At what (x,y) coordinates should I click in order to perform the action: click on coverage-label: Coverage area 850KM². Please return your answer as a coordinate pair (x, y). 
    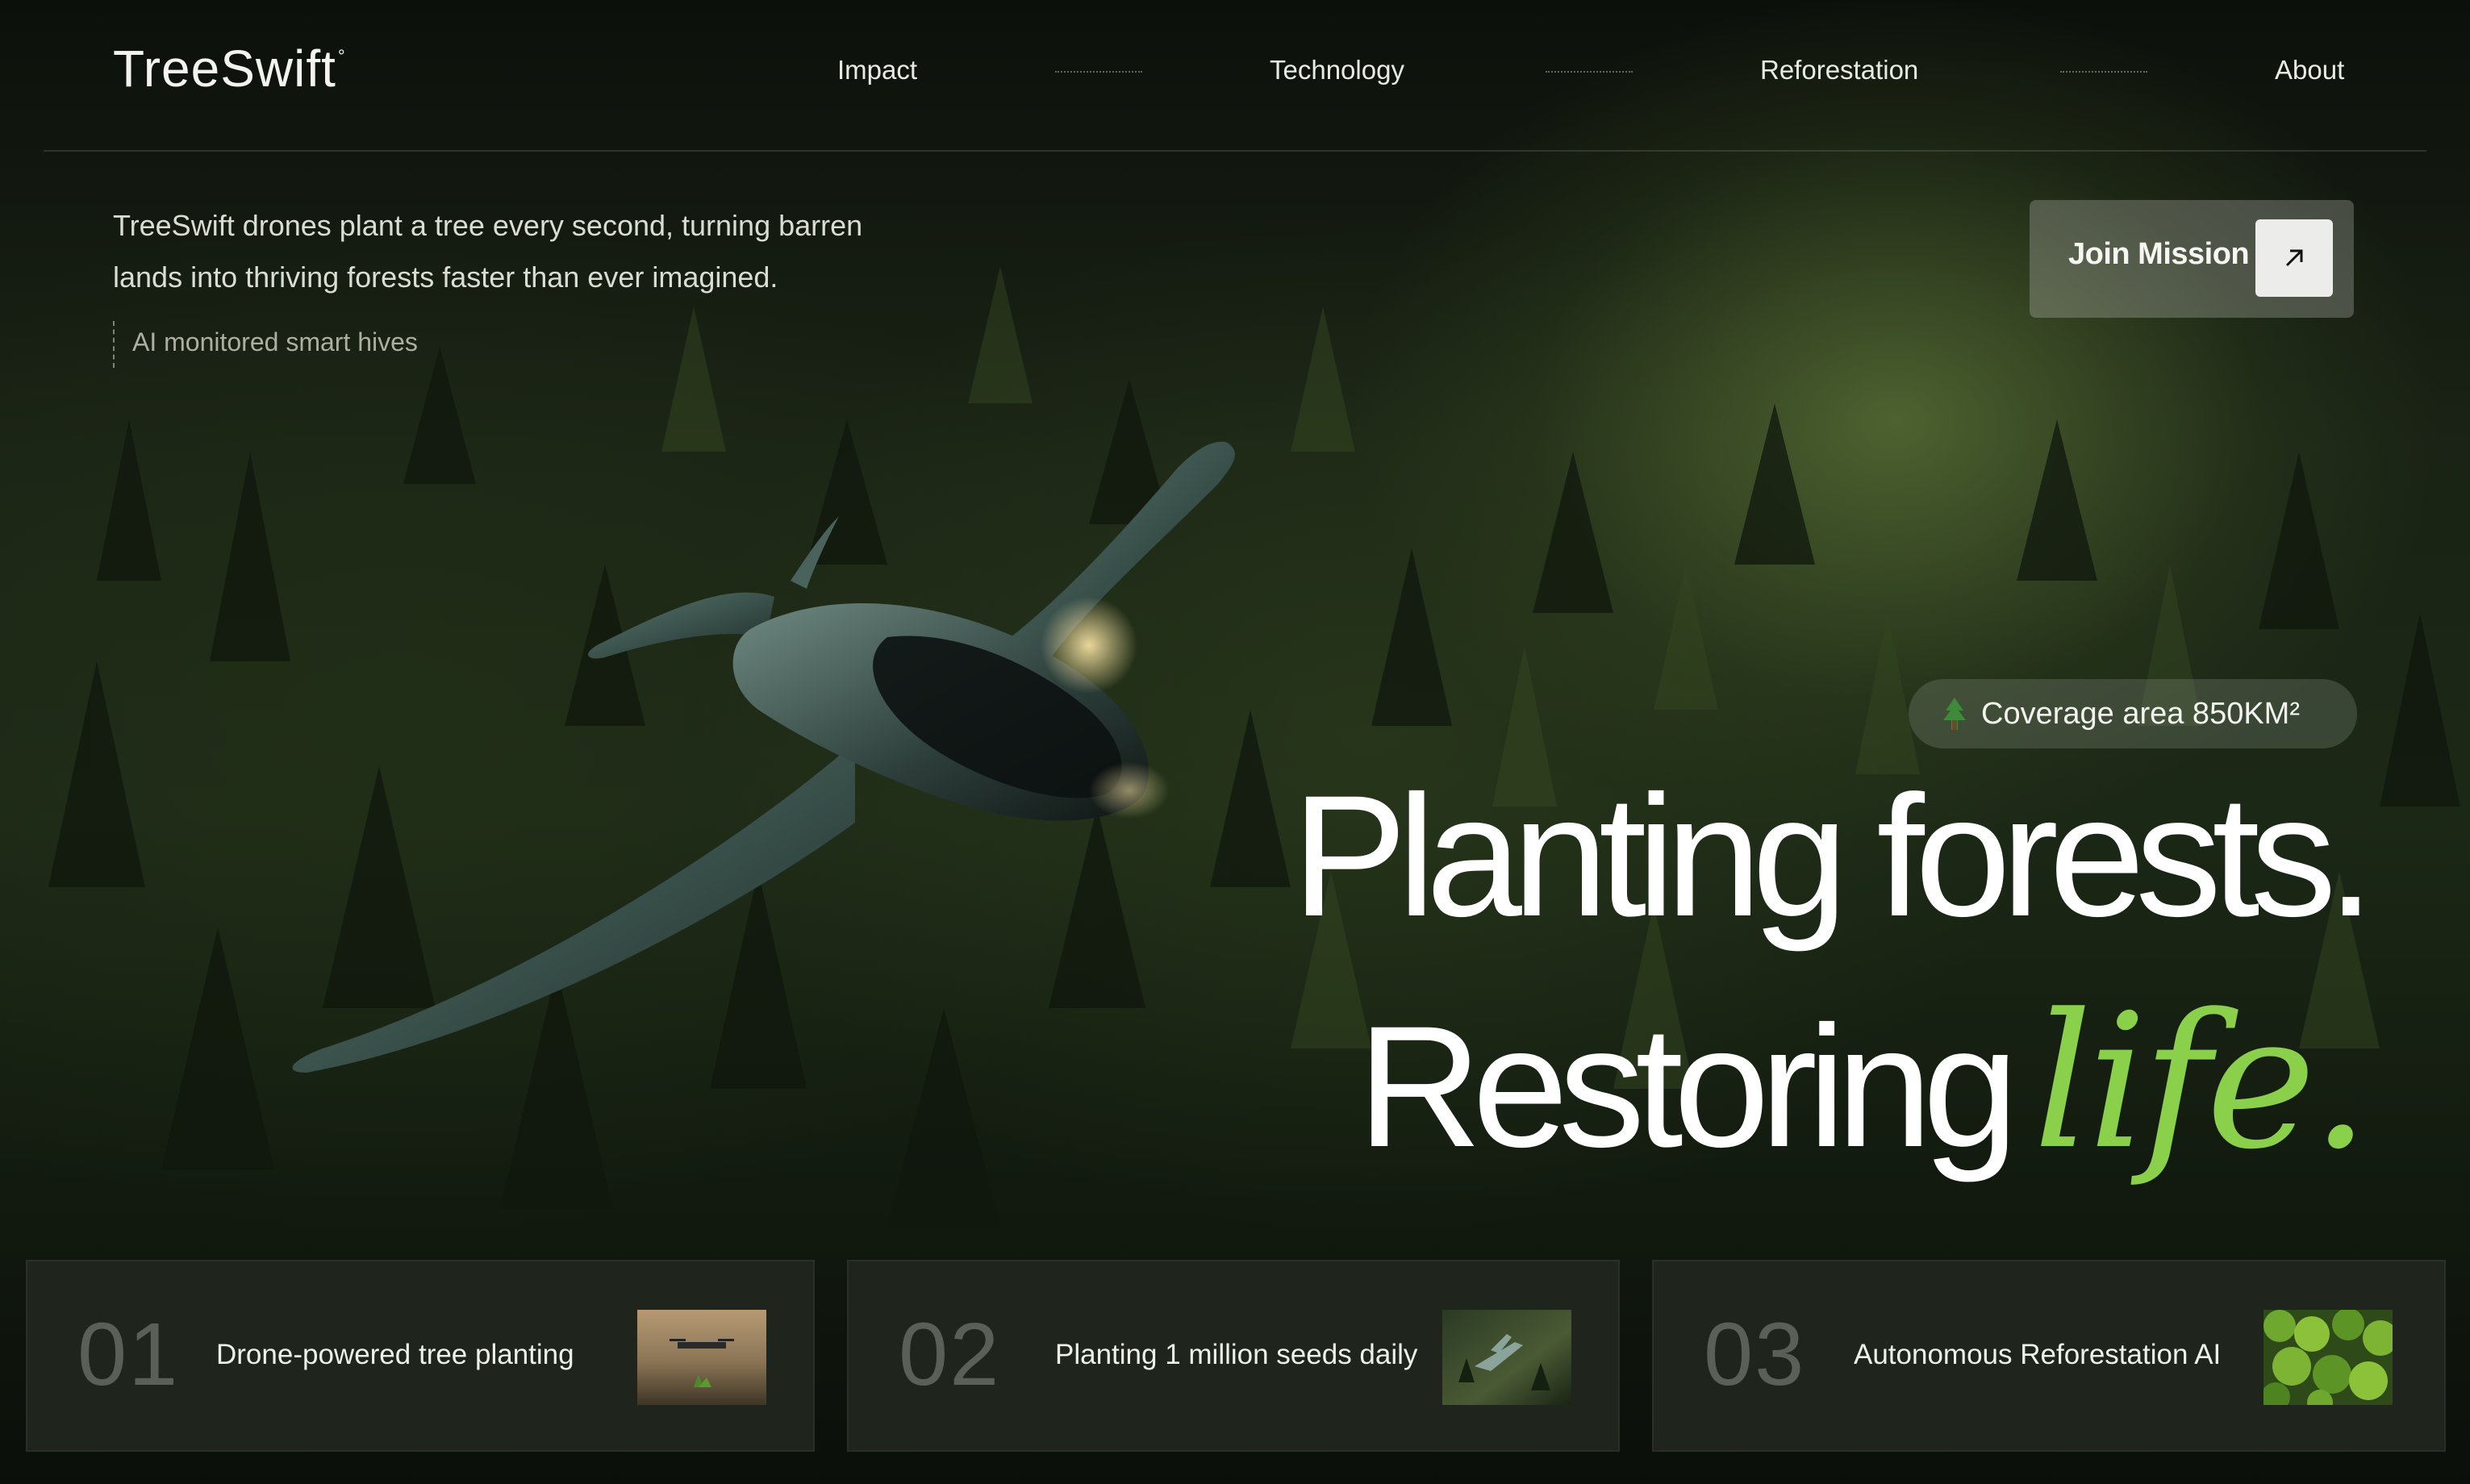
    Looking at the image, I should click on (2140, 714).